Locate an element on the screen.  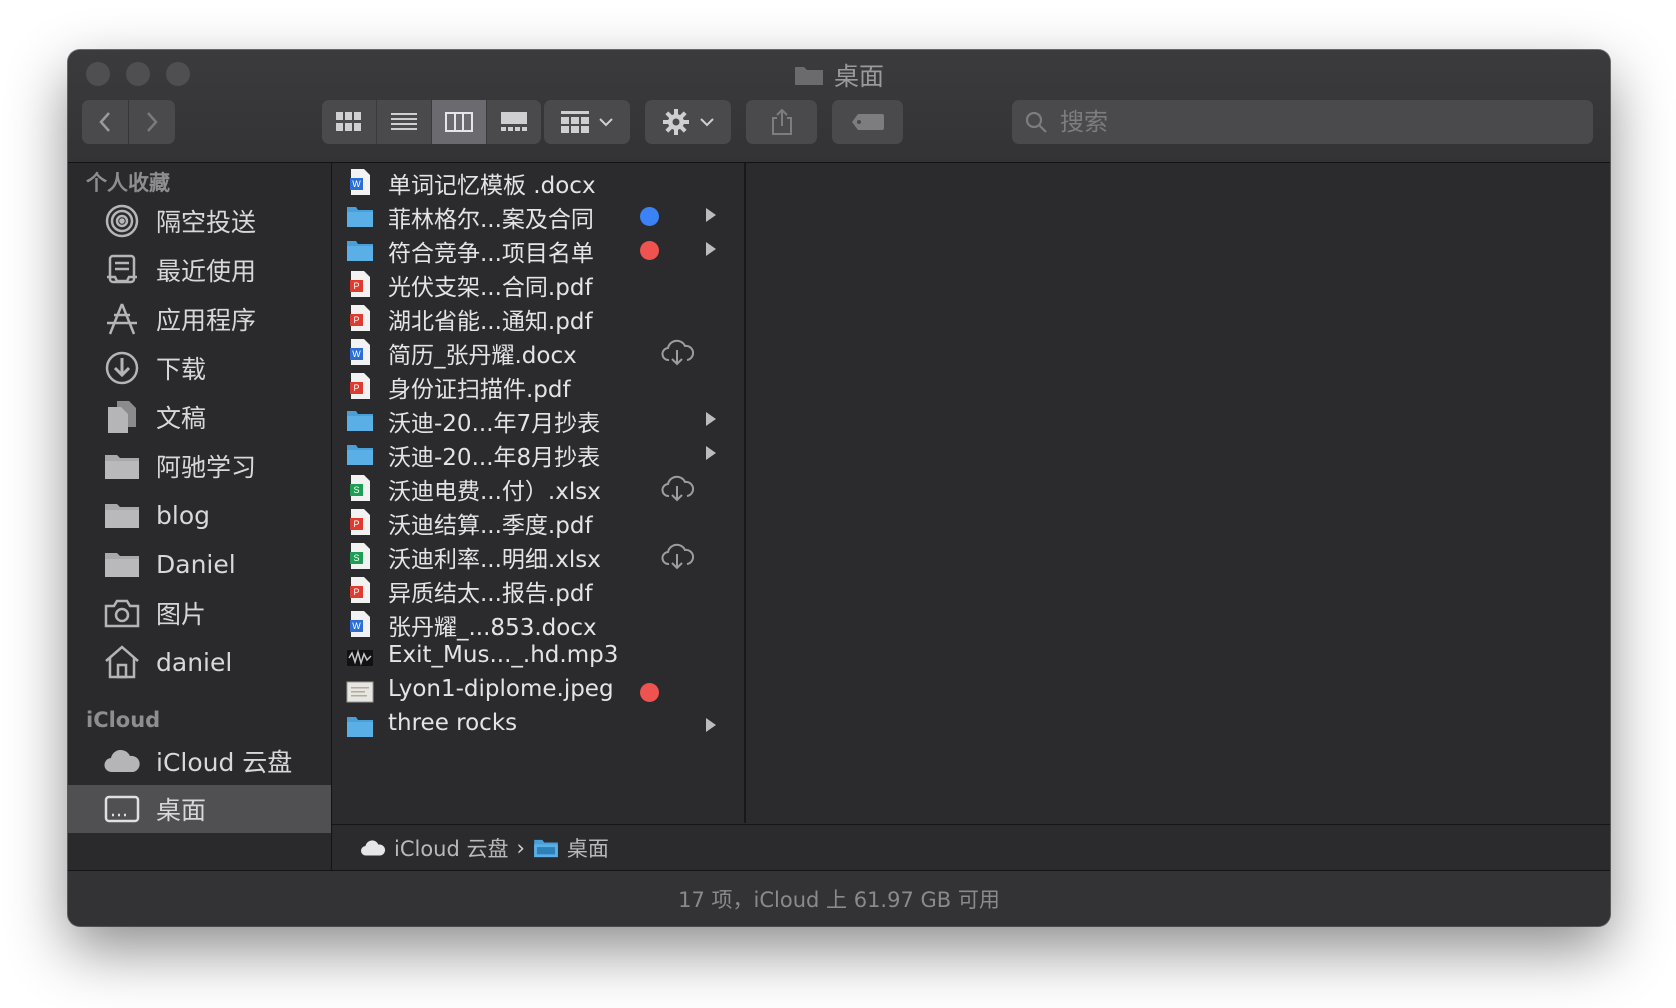
path-bar: iCloud 云盘 › 桌面 is located at coordinates (971, 847).